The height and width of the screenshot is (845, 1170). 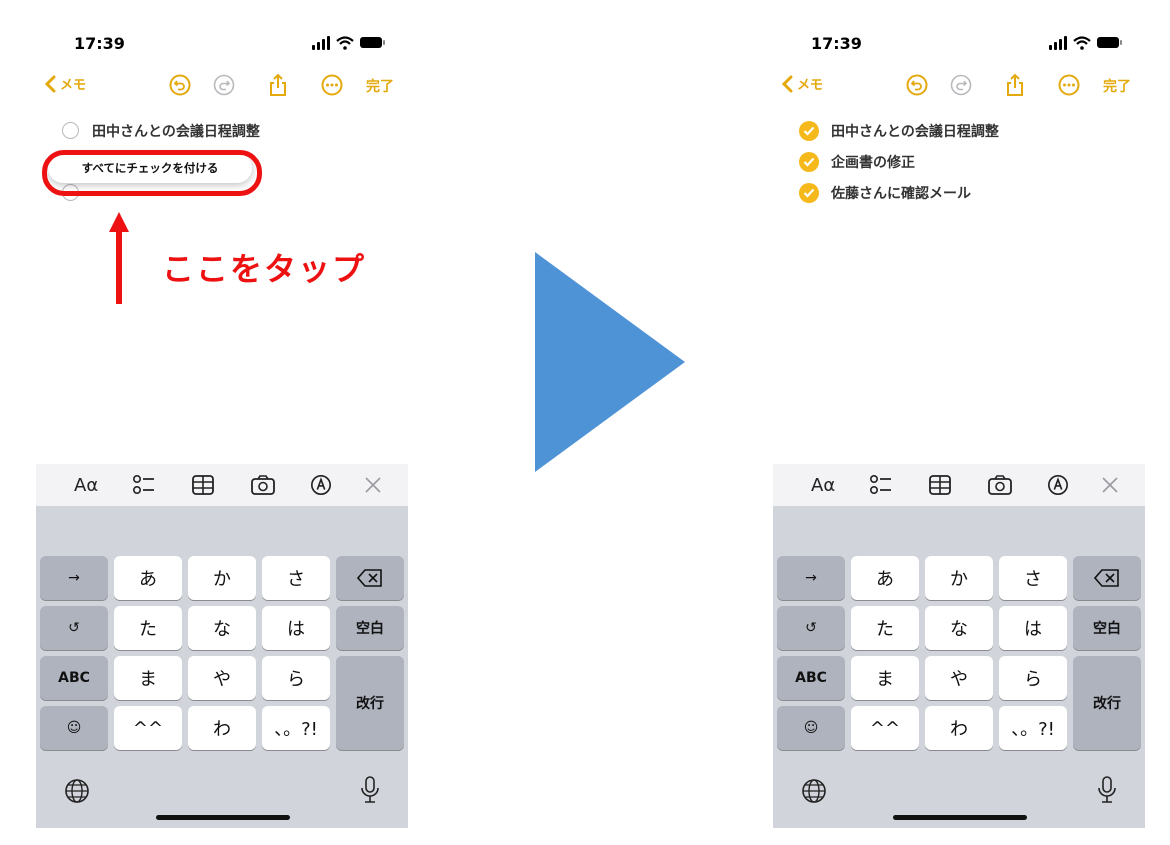 What do you see at coordinates (372, 42) in the screenshot?
I see `battery-icon` at bounding box center [372, 42].